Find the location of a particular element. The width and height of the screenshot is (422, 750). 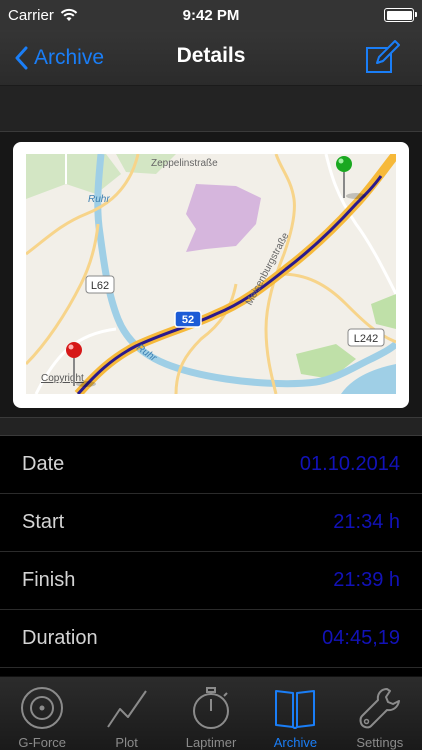

back-button-label: Archive is located at coordinates (69, 57).